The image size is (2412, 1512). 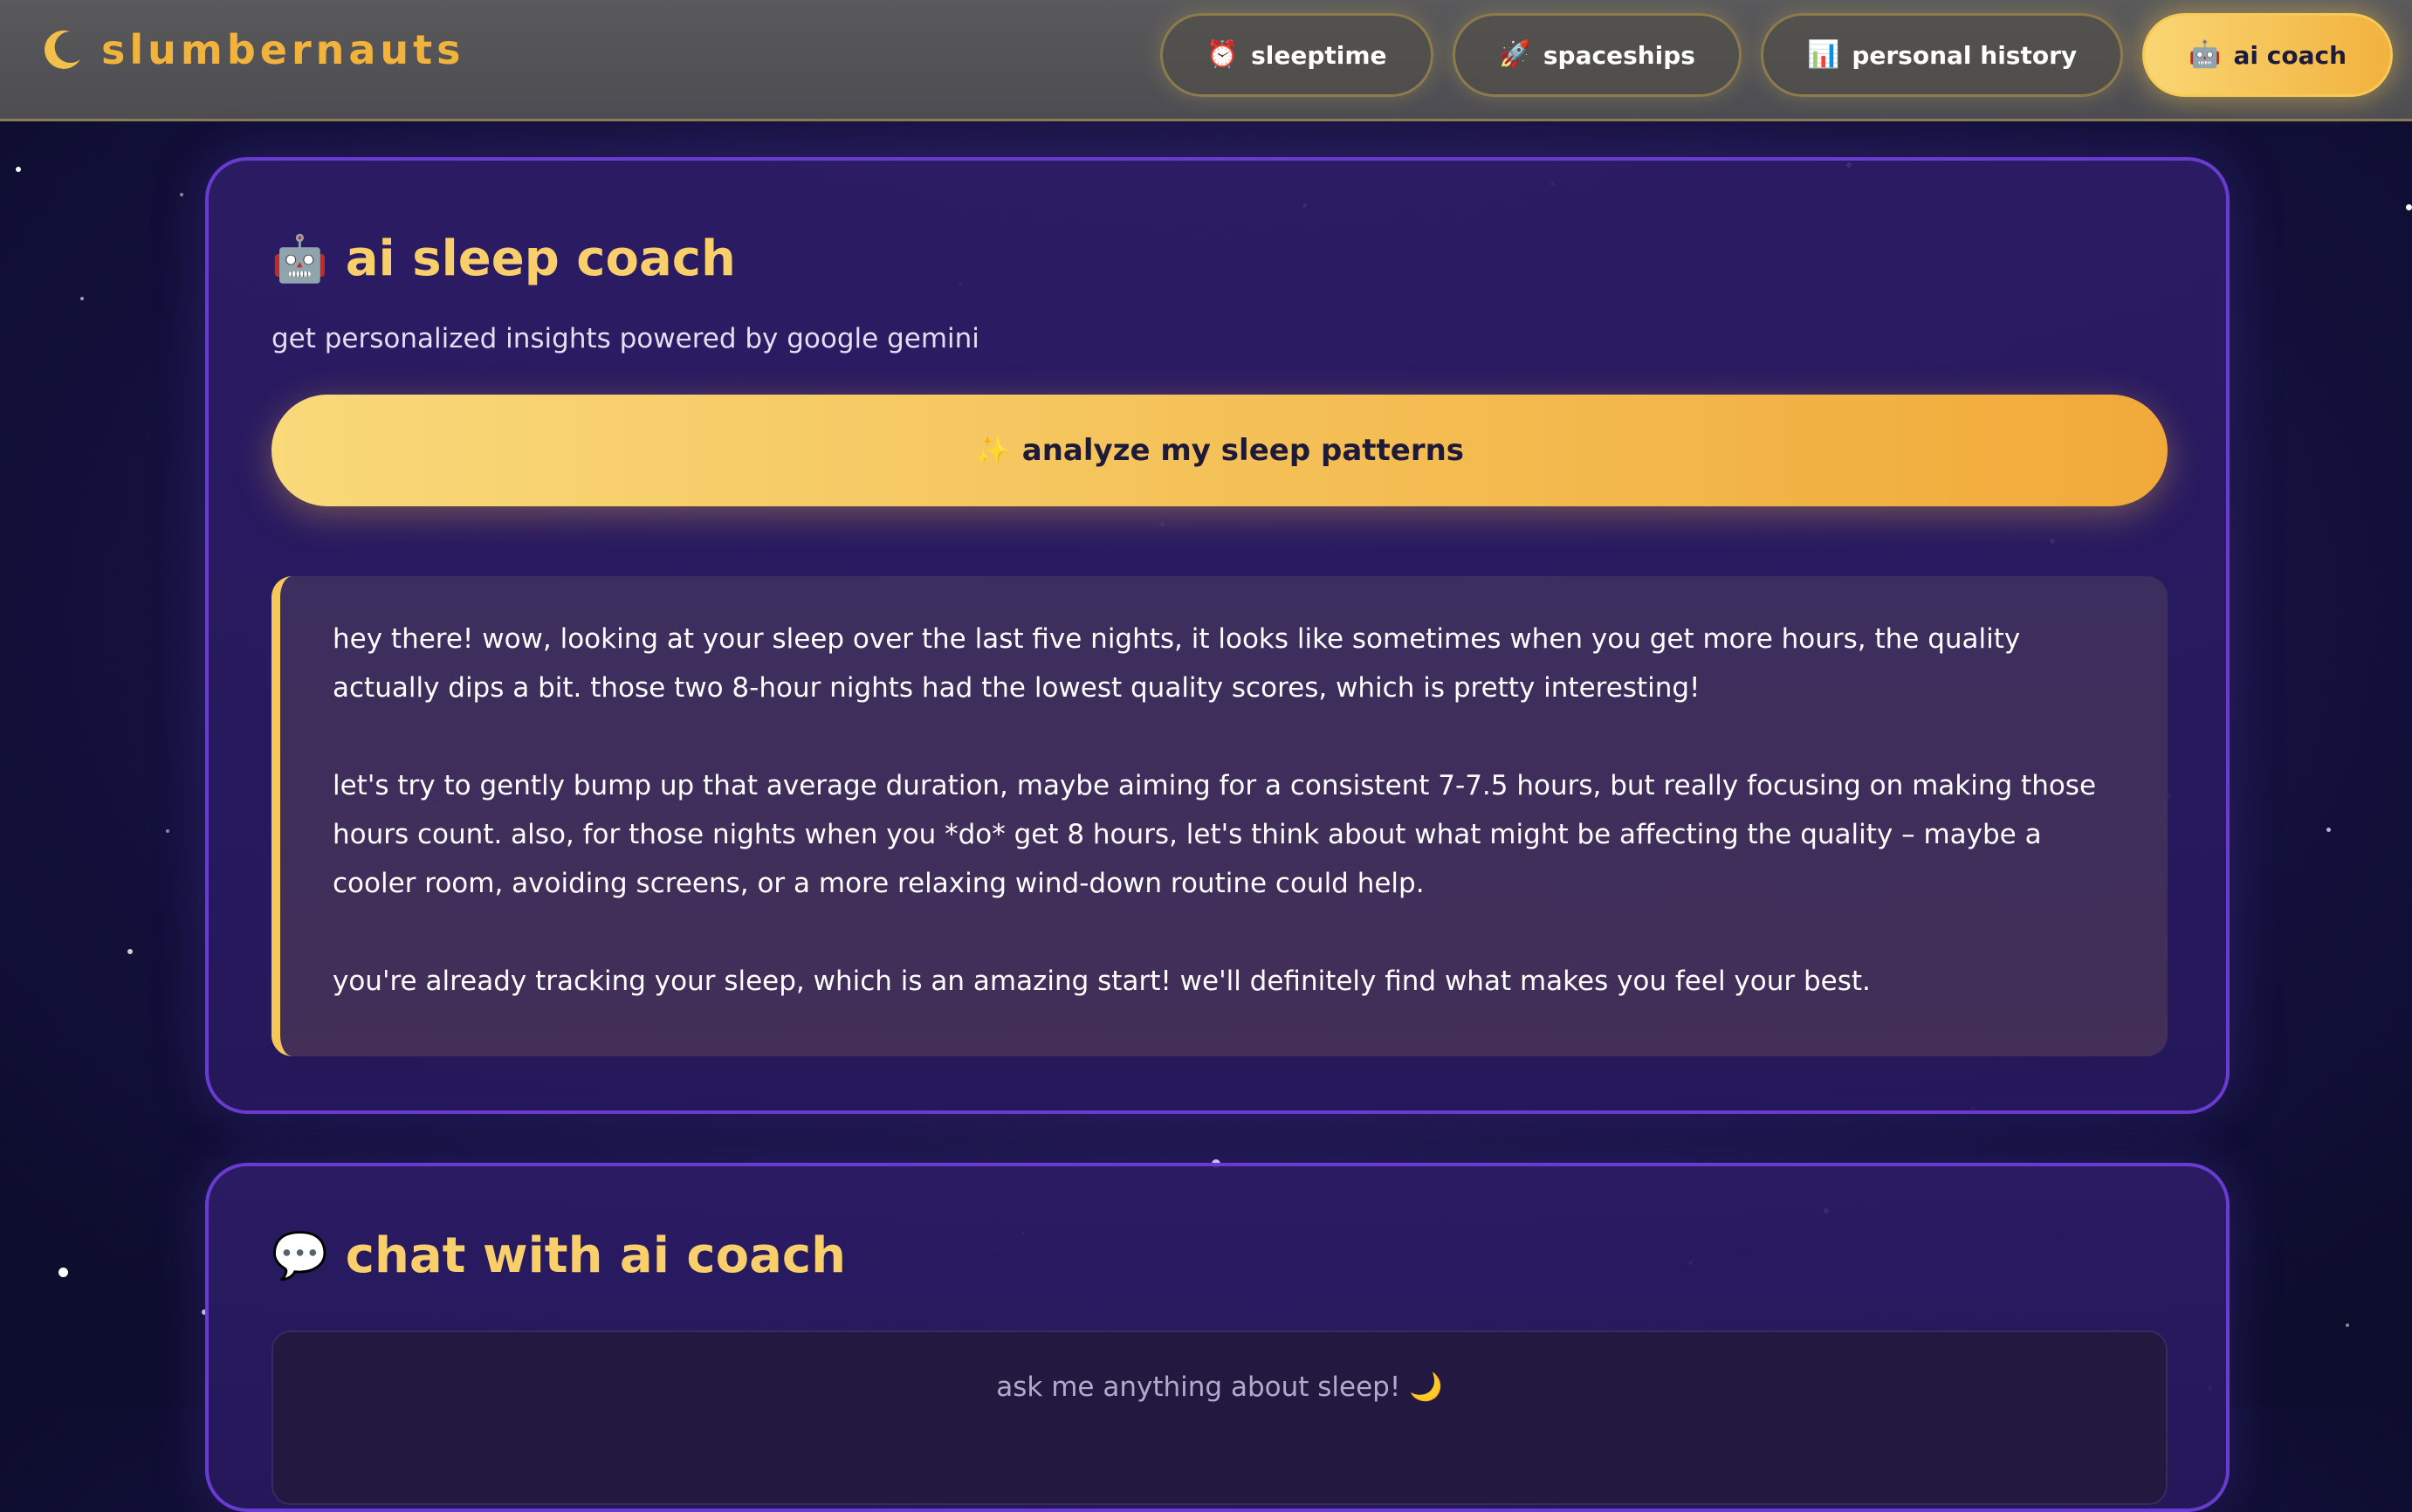 What do you see at coordinates (1223, 55) in the screenshot?
I see `alarm-clock-icon: ⏰` at bounding box center [1223, 55].